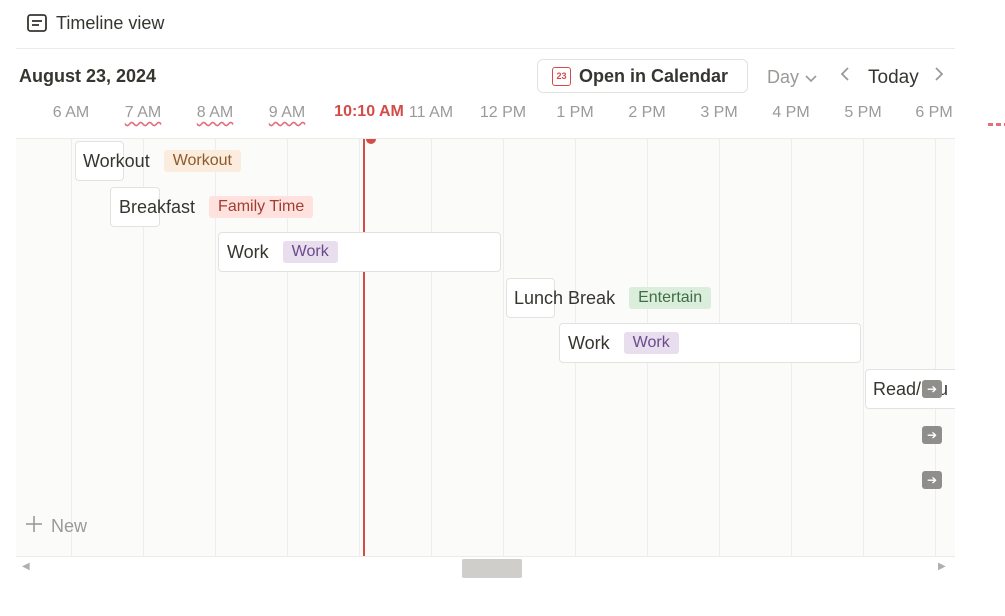 Image resolution: width=1005 pixels, height=616 pixels. Describe the element at coordinates (654, 75) in the screenshot. I see `open-in-calendar-label: Open in Calendar` at that location.